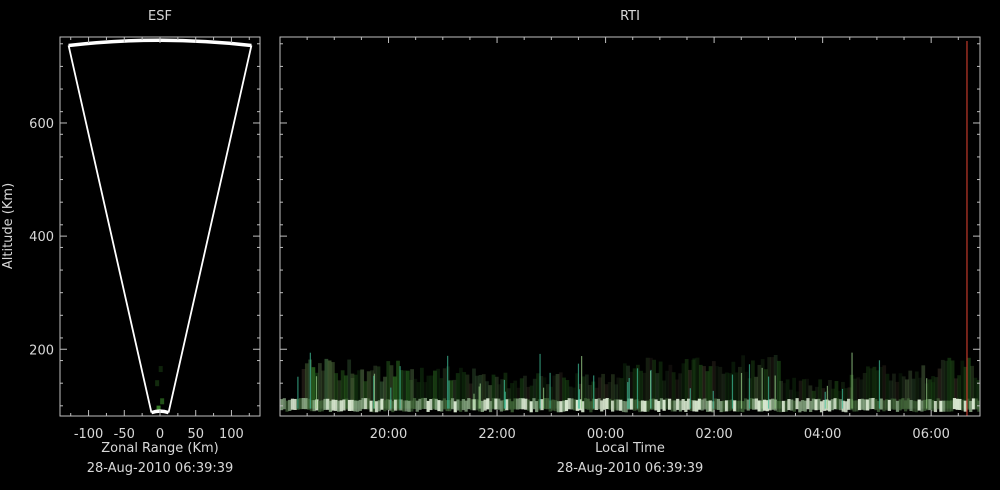 The width and height of the screenshot is (1000, 490). Describe the element at coordinates (822, 434) in the screenshot. I see `rti-x-tick-label: 04:00` at that location.